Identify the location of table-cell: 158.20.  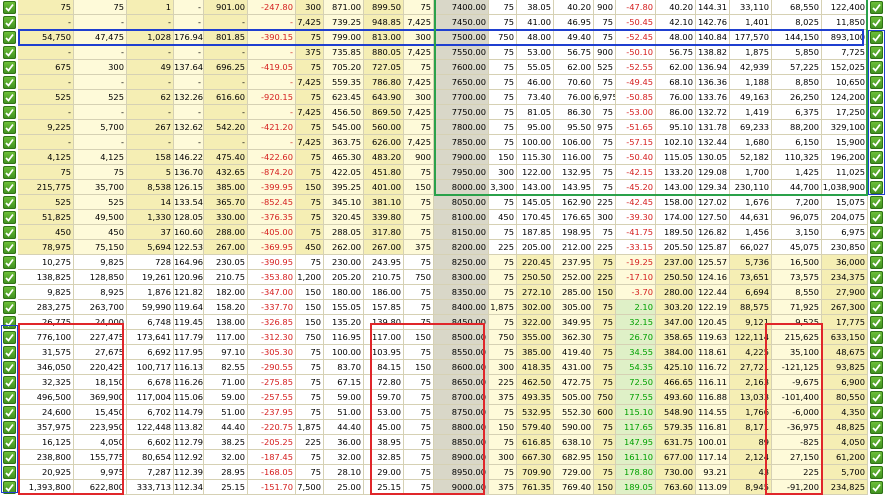
(226, 307).